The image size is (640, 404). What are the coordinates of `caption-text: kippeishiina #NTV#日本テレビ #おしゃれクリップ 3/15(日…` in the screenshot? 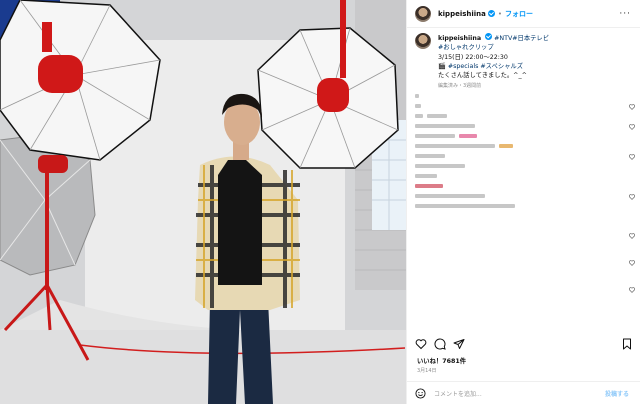 It's located at (493, 62).